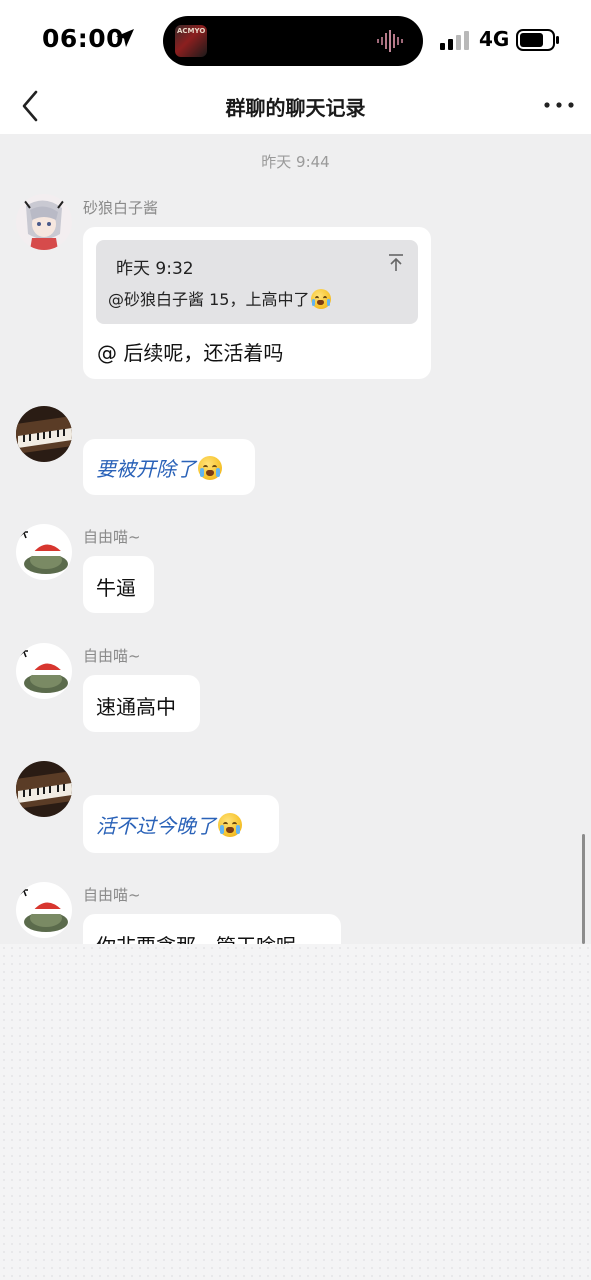  I want to click on status-time: 06:00, so click(83, 38).